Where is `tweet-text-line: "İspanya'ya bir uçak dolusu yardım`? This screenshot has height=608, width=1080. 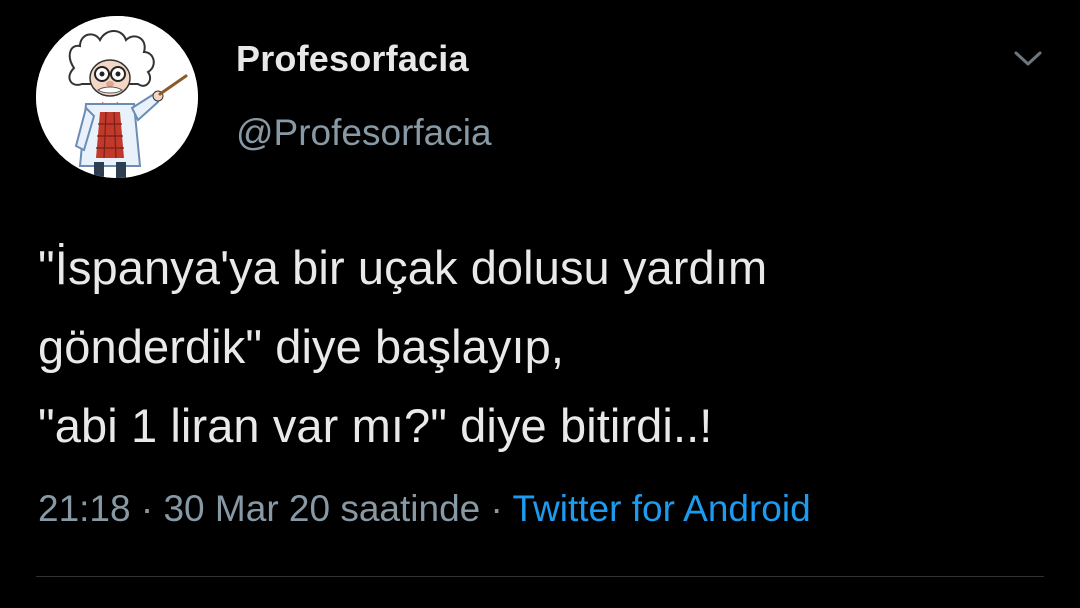
tweet-text-line: "İspanya'ya bir uçak dolusu yardım is located at coordinates (403, 267).